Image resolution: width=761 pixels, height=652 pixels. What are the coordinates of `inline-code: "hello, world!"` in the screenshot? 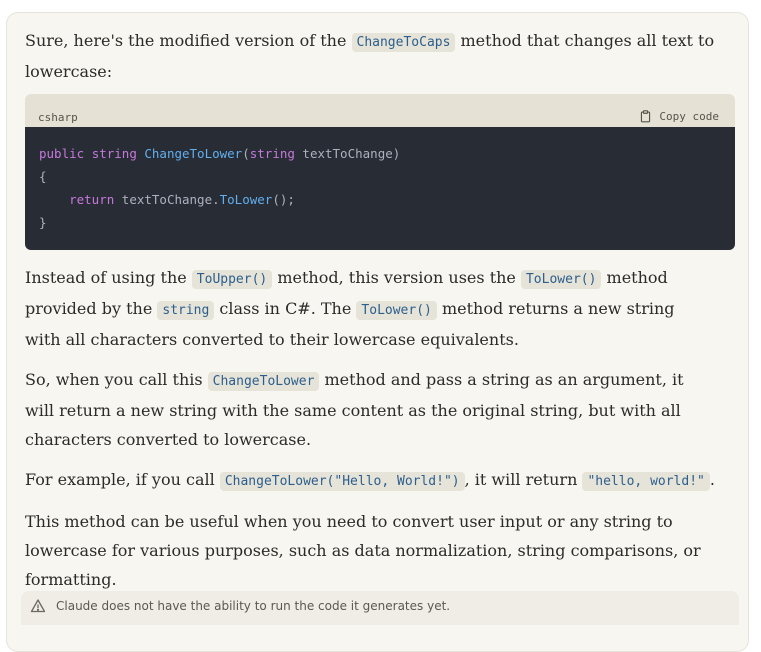 It's located at (646, 481).